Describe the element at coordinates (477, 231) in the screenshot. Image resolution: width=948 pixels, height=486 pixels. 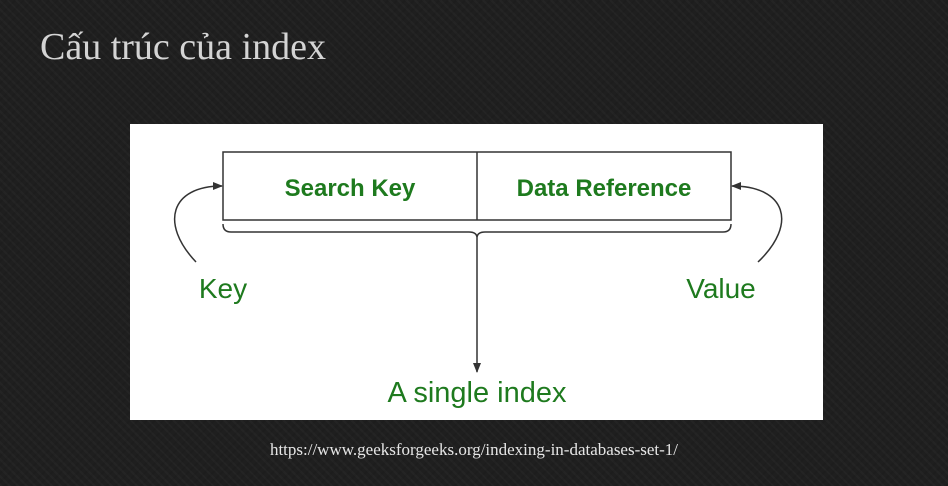
I see `record-brace` at that location.